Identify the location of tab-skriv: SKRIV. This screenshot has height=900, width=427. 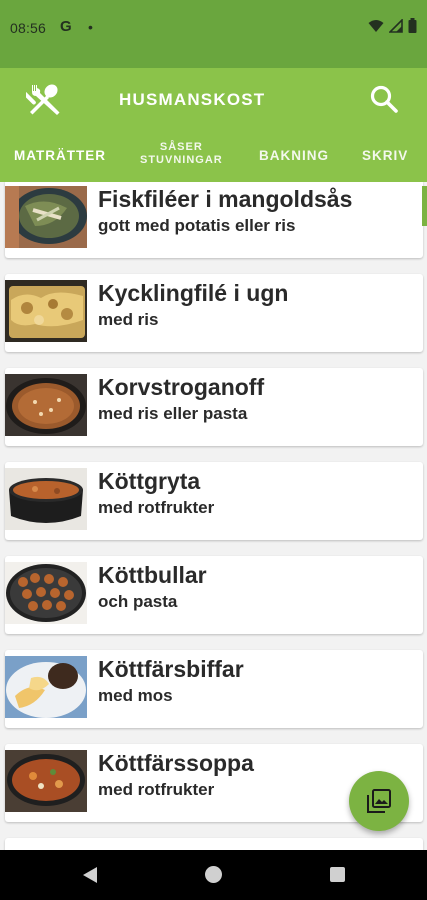
(385, 155).